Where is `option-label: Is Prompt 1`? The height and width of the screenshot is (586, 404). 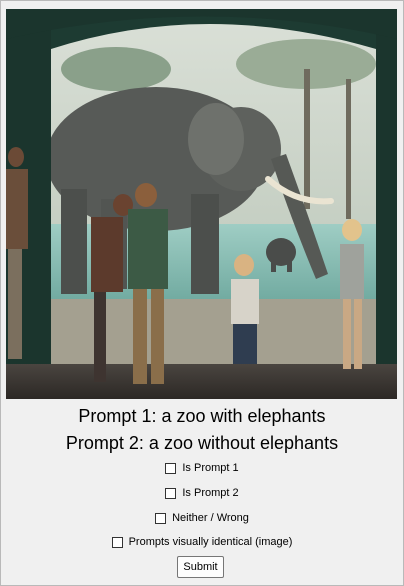 option-label: Is Prompt 1 is located at coordinates (210, 468).